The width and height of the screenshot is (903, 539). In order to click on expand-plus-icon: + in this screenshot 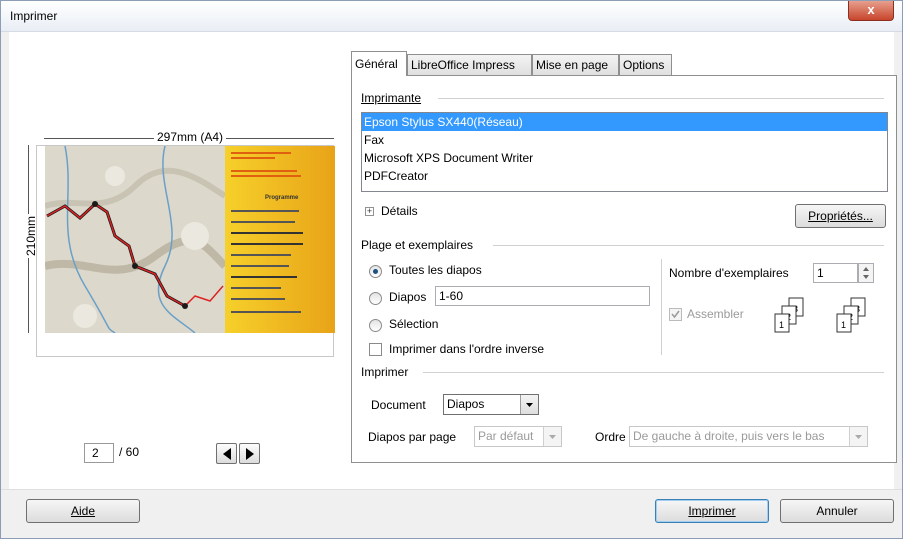, I will do `click(369, 211)`.